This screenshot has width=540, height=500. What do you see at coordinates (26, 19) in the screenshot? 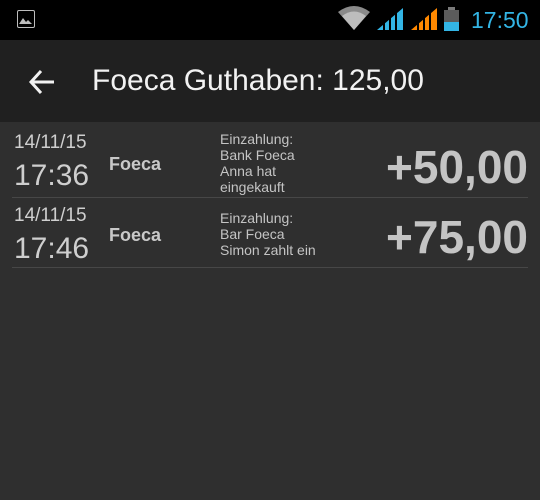
I see `image-notification-icon` at bounding box center [26, 19].